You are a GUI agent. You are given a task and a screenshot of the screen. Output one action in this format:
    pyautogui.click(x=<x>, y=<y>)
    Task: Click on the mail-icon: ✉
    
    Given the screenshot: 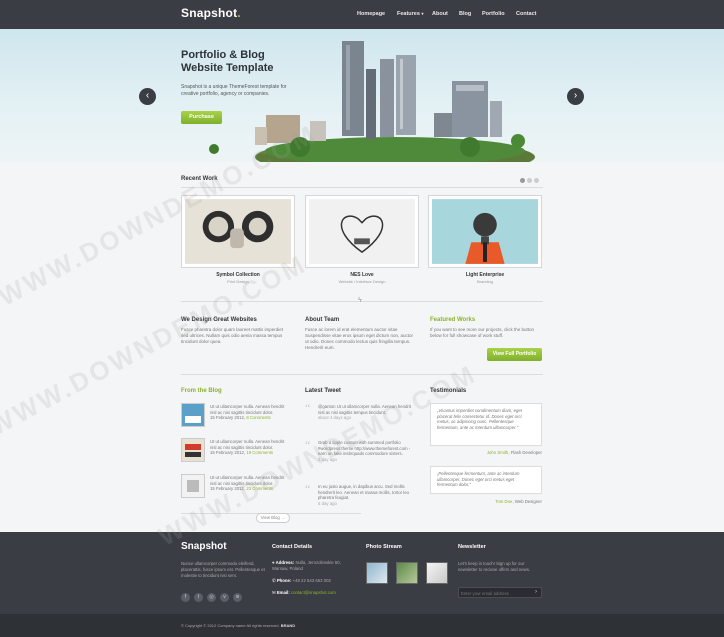 What is the action you would take?
    pyautogui.click(x=274, y=592)
    